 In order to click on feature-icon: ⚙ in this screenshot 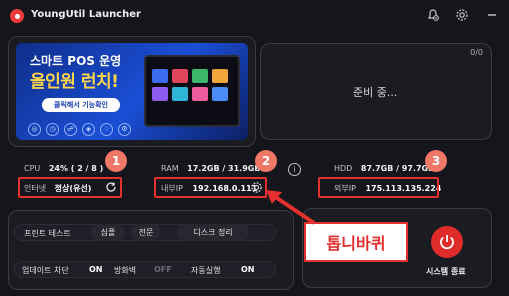, I will do `click(124, 129)`.